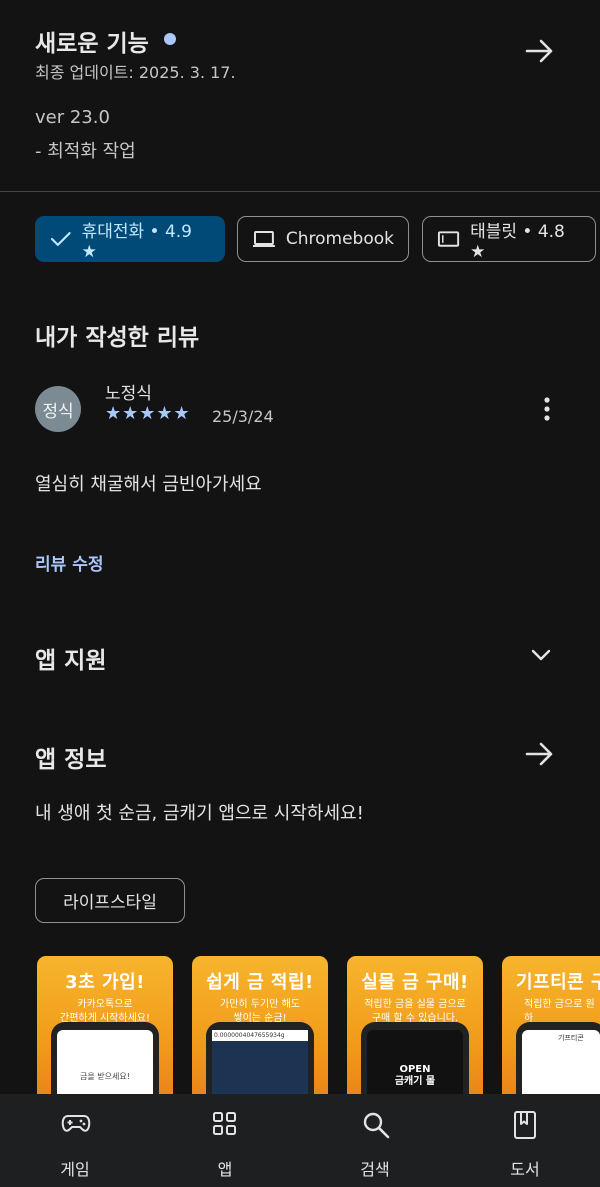 The image size is (600, 1187). I want to click on chip-chromebook-label: Chromebook, so click(339, 239).